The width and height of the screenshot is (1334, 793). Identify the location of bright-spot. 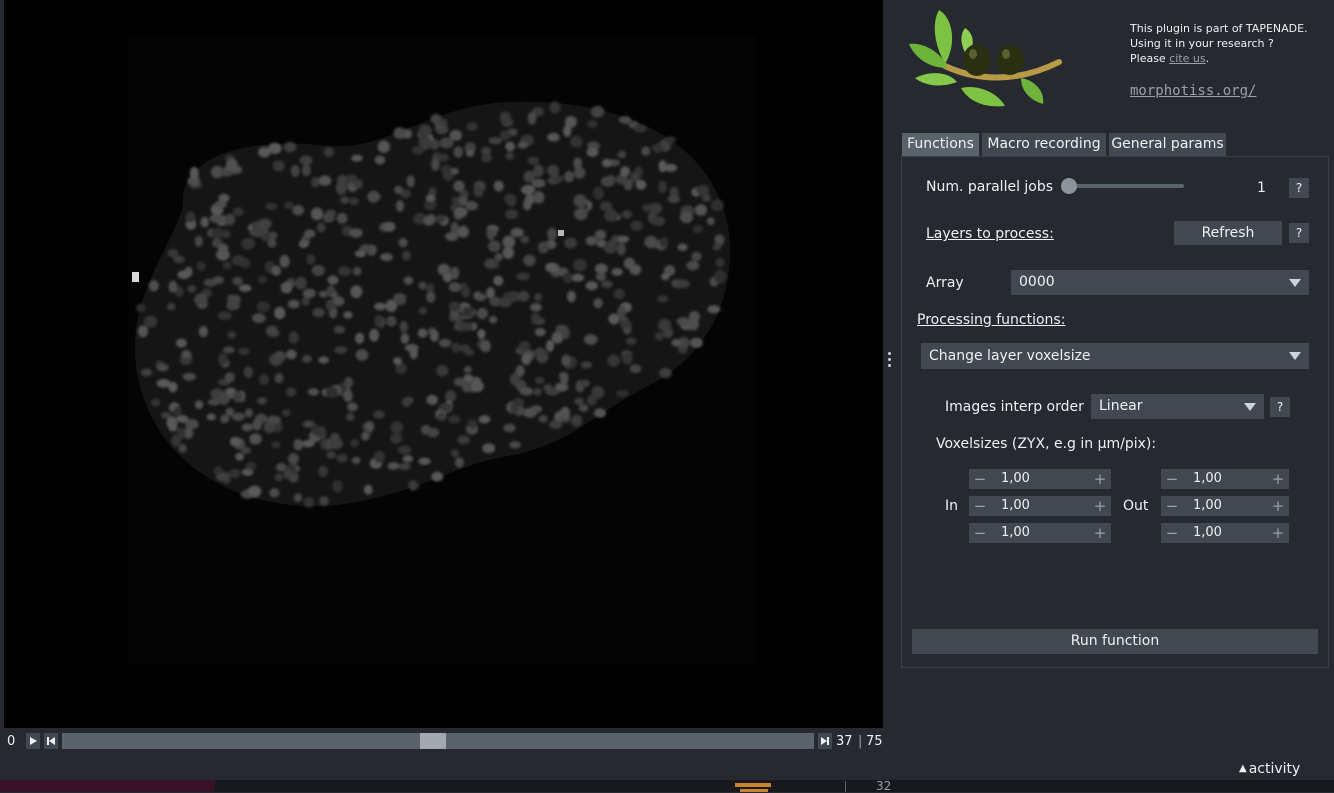
(561, 233).